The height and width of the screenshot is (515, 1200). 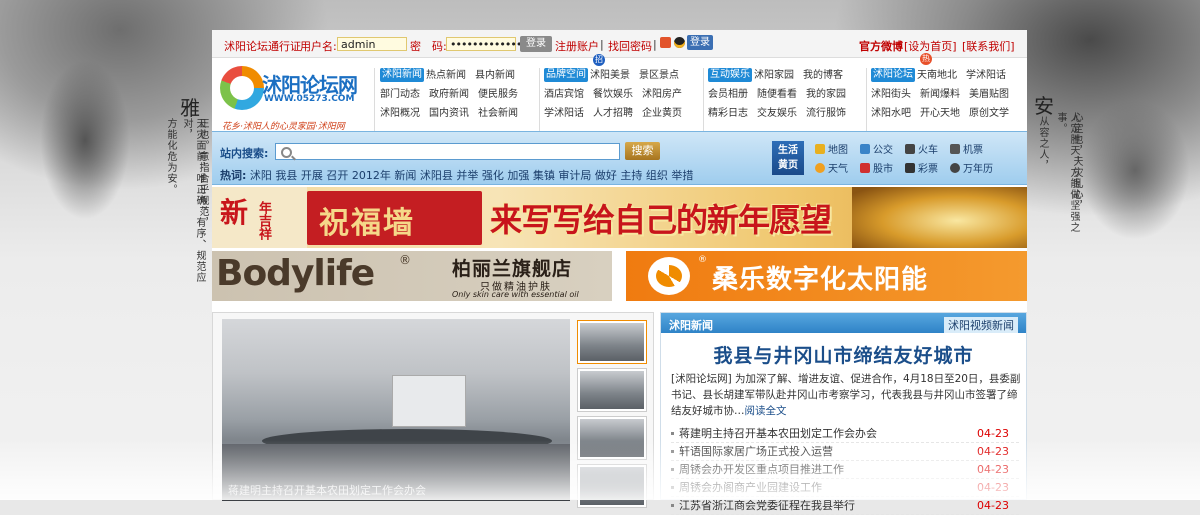 What do you see at coordinates (730, 75) in the screenshot?
I see `nav-tag-entertainment: 互动娱乐` at bounding box center [730, 75].